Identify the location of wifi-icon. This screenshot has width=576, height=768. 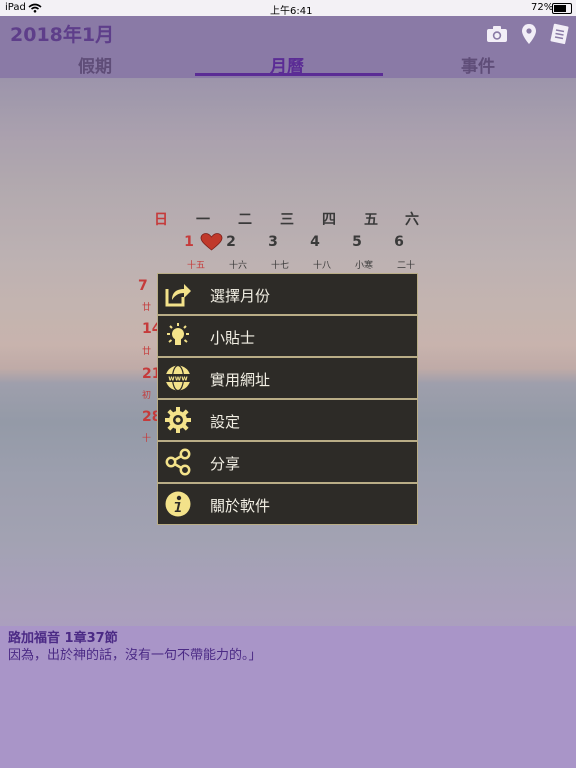
(35, 8).